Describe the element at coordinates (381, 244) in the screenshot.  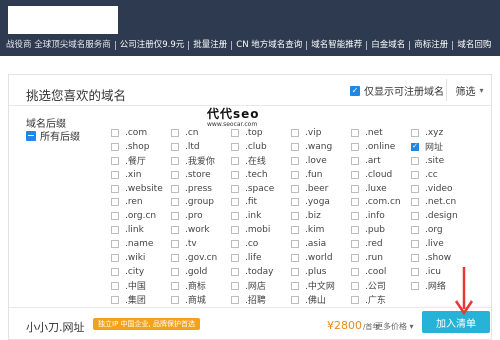
I see `suffix-option: .red` at that location.